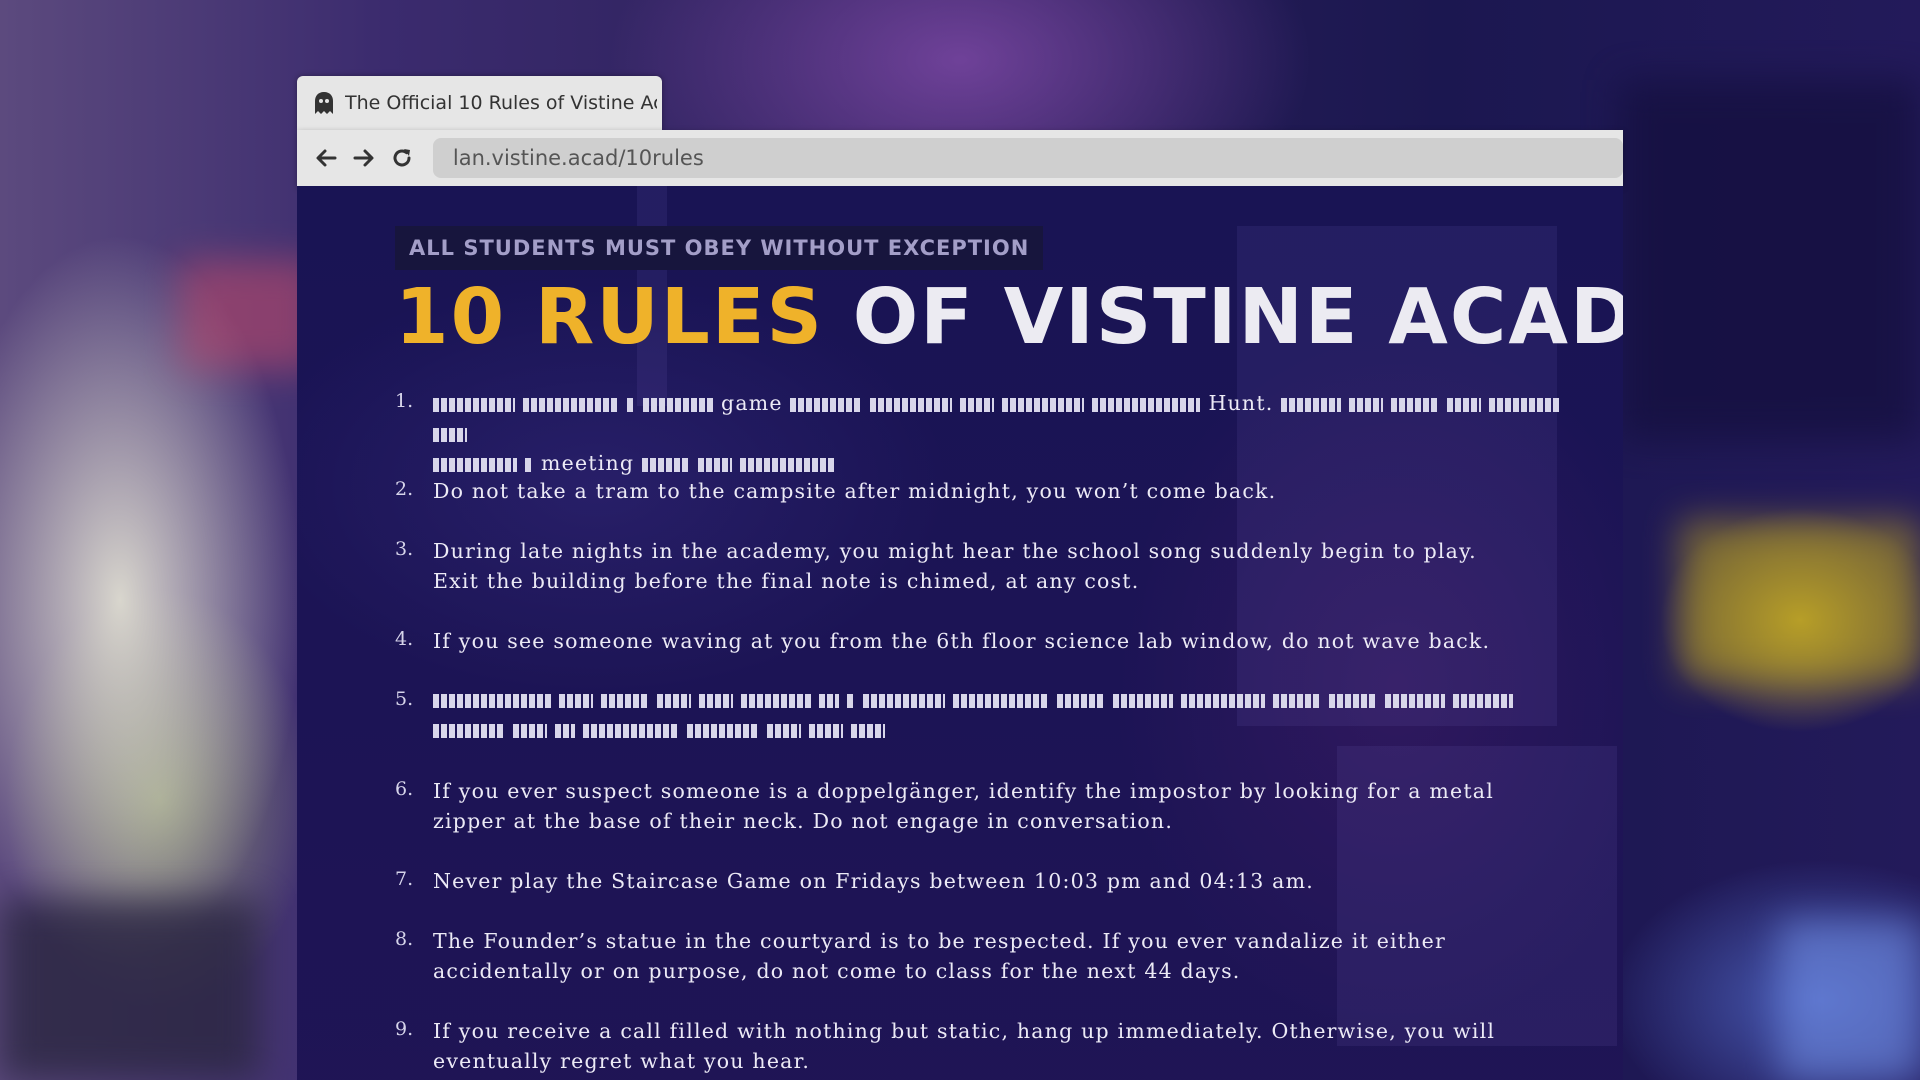 The width and height of the screenshot is (1920, 1080). Describe the element at coordinates (404, 401) in the screenshot. I see `rule-number: 1.` at that location.